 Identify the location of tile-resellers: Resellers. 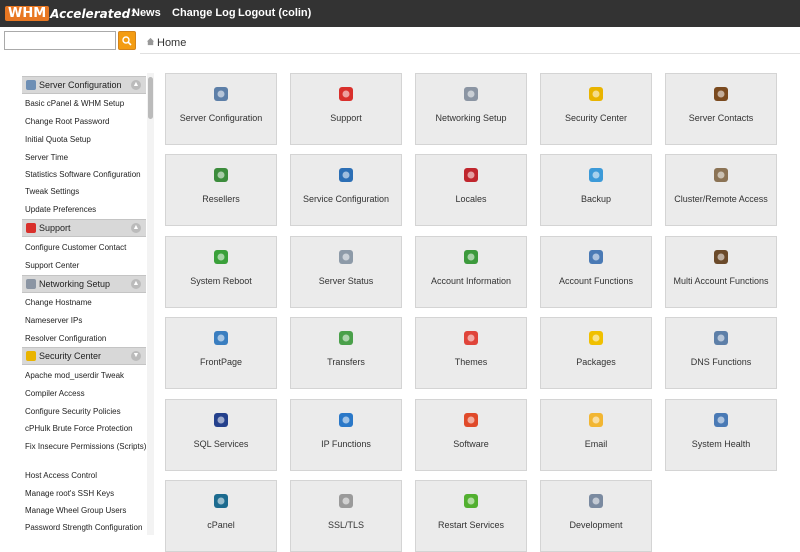
(221, 190).